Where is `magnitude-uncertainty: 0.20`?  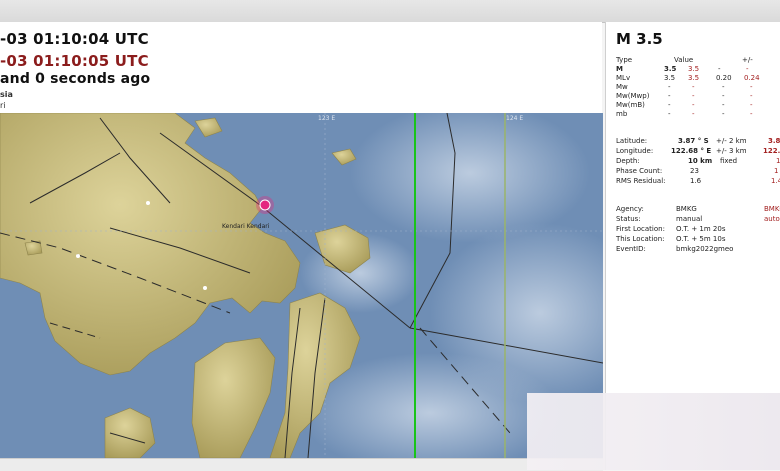 magnitude-uncertainty: 0.20 is located at coordinates (724, 78).